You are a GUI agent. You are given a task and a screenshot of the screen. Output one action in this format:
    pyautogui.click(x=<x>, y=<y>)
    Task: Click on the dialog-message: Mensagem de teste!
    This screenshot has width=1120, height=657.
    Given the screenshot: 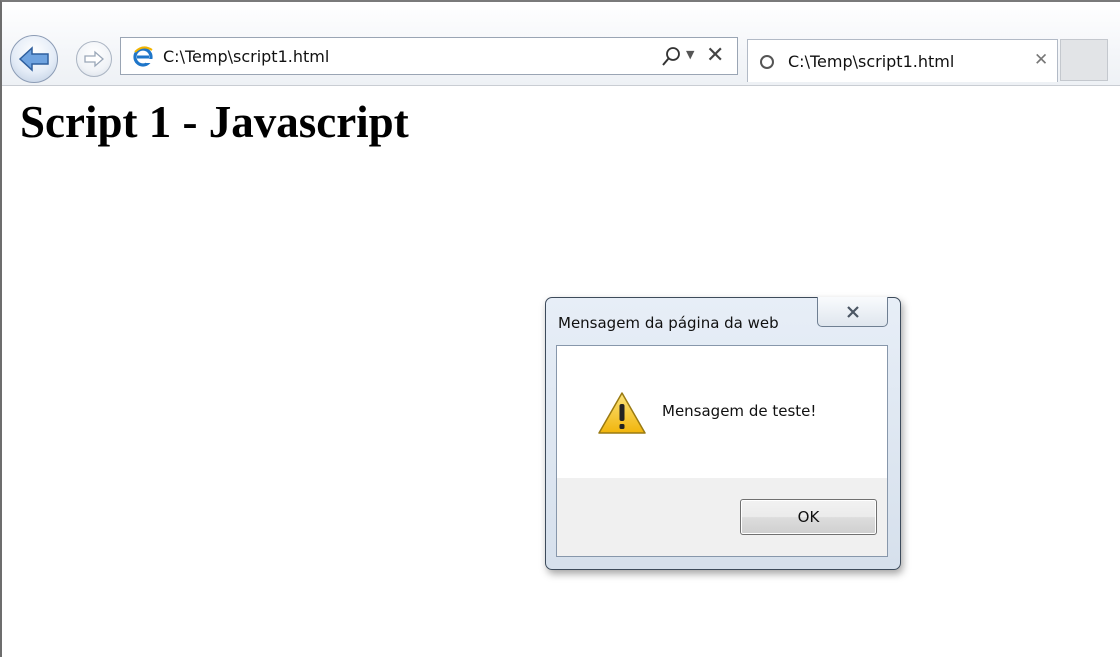 What is the action you would take?
    pyautogui.click(x=739, y=411)
    